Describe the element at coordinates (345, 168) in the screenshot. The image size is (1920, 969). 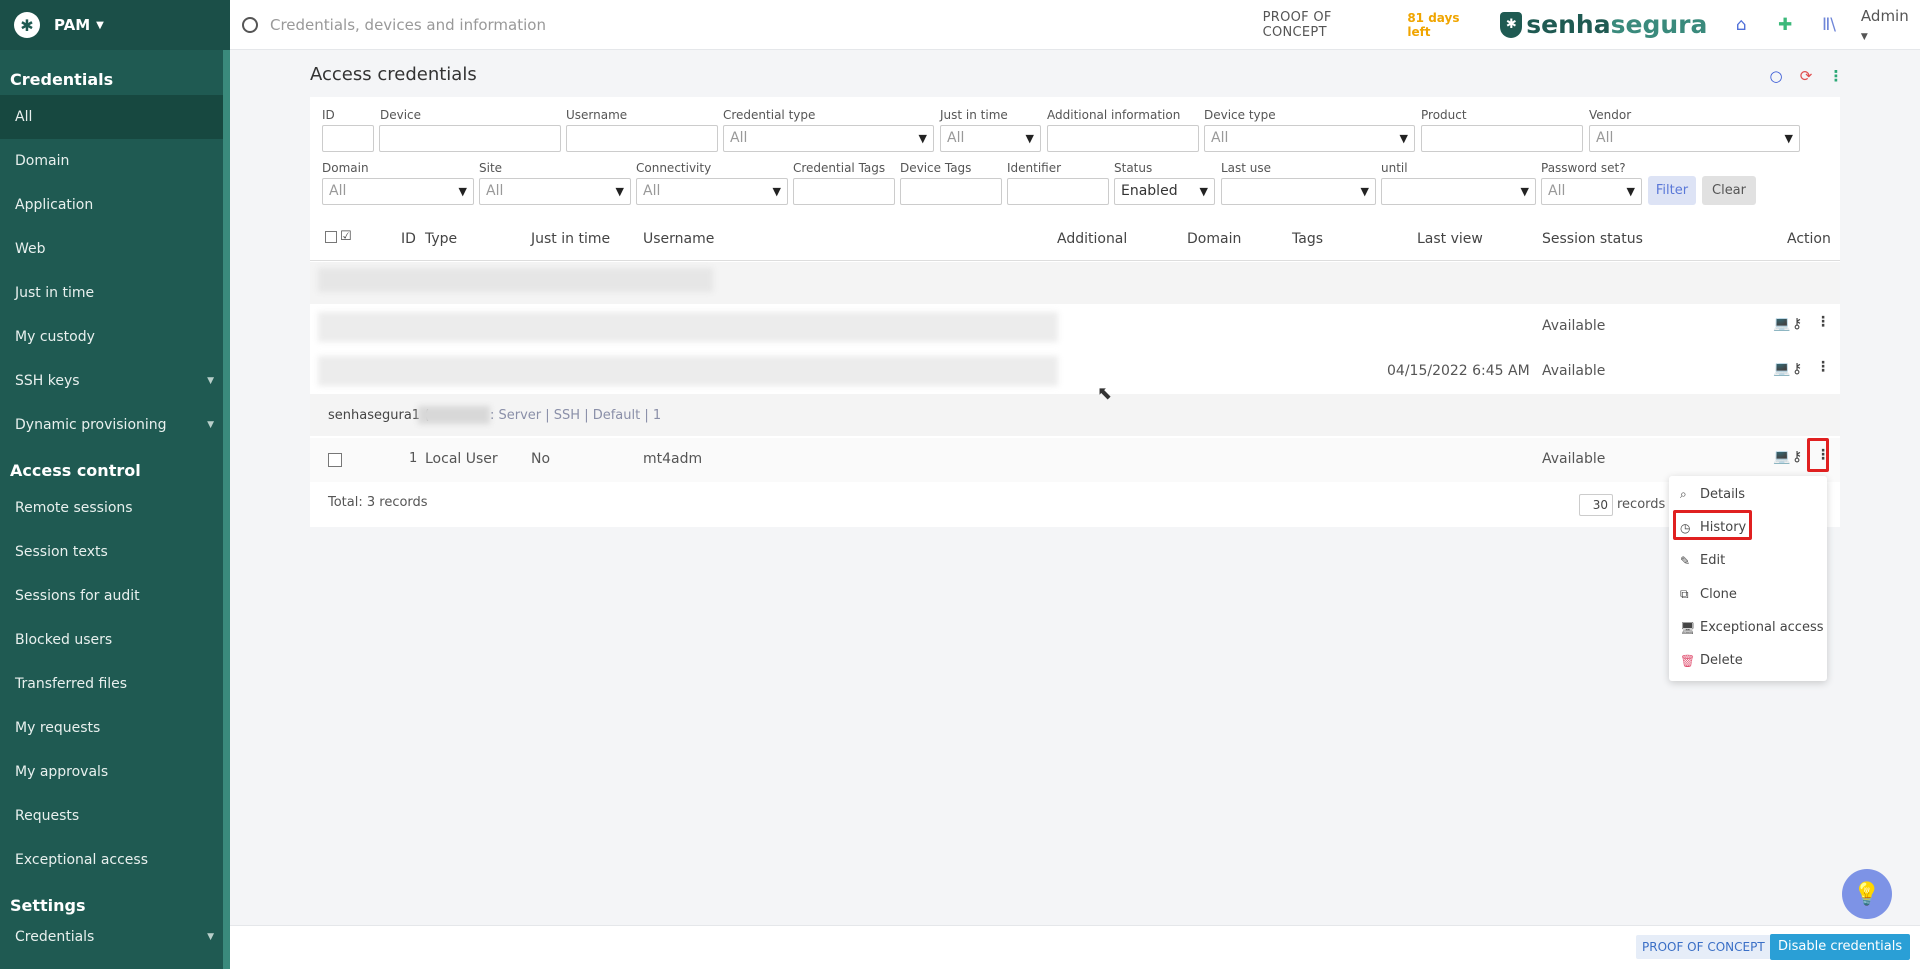
I see `filter-label-domain: Domain` at that location.